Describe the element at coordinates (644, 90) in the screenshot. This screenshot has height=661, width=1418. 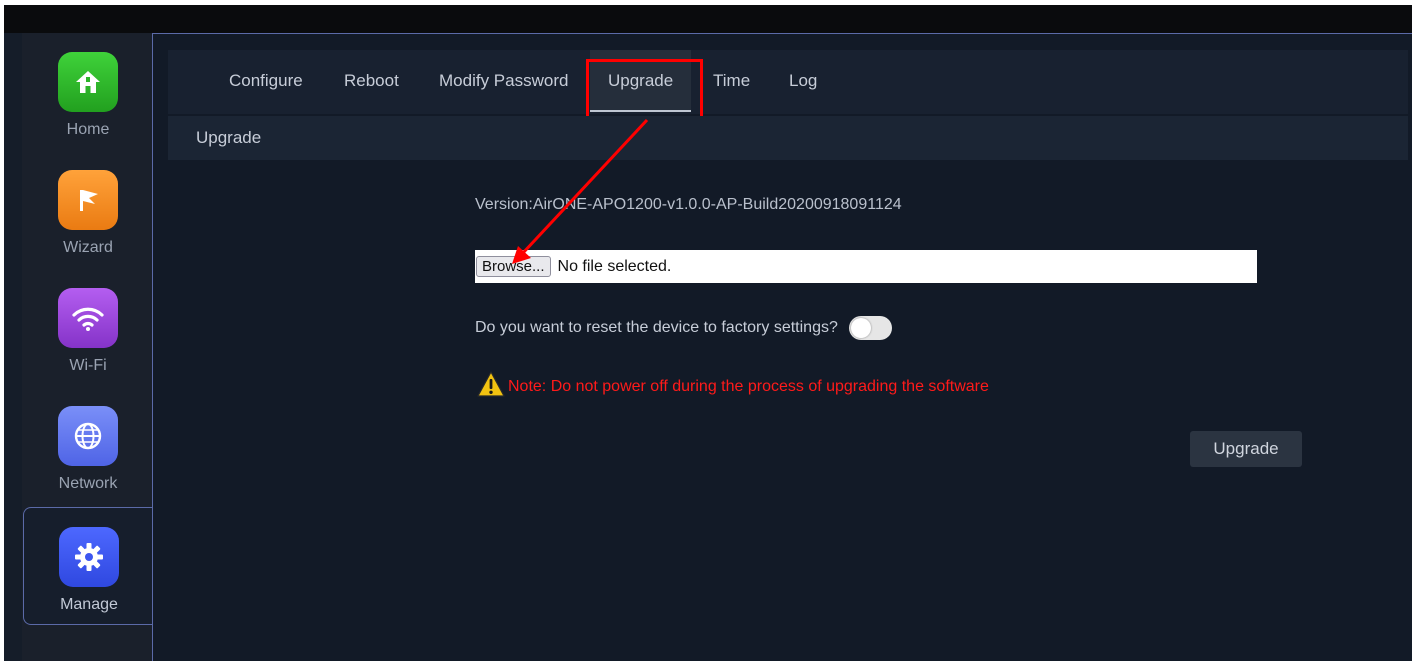
I see `annotation-highlight-box` at that location.